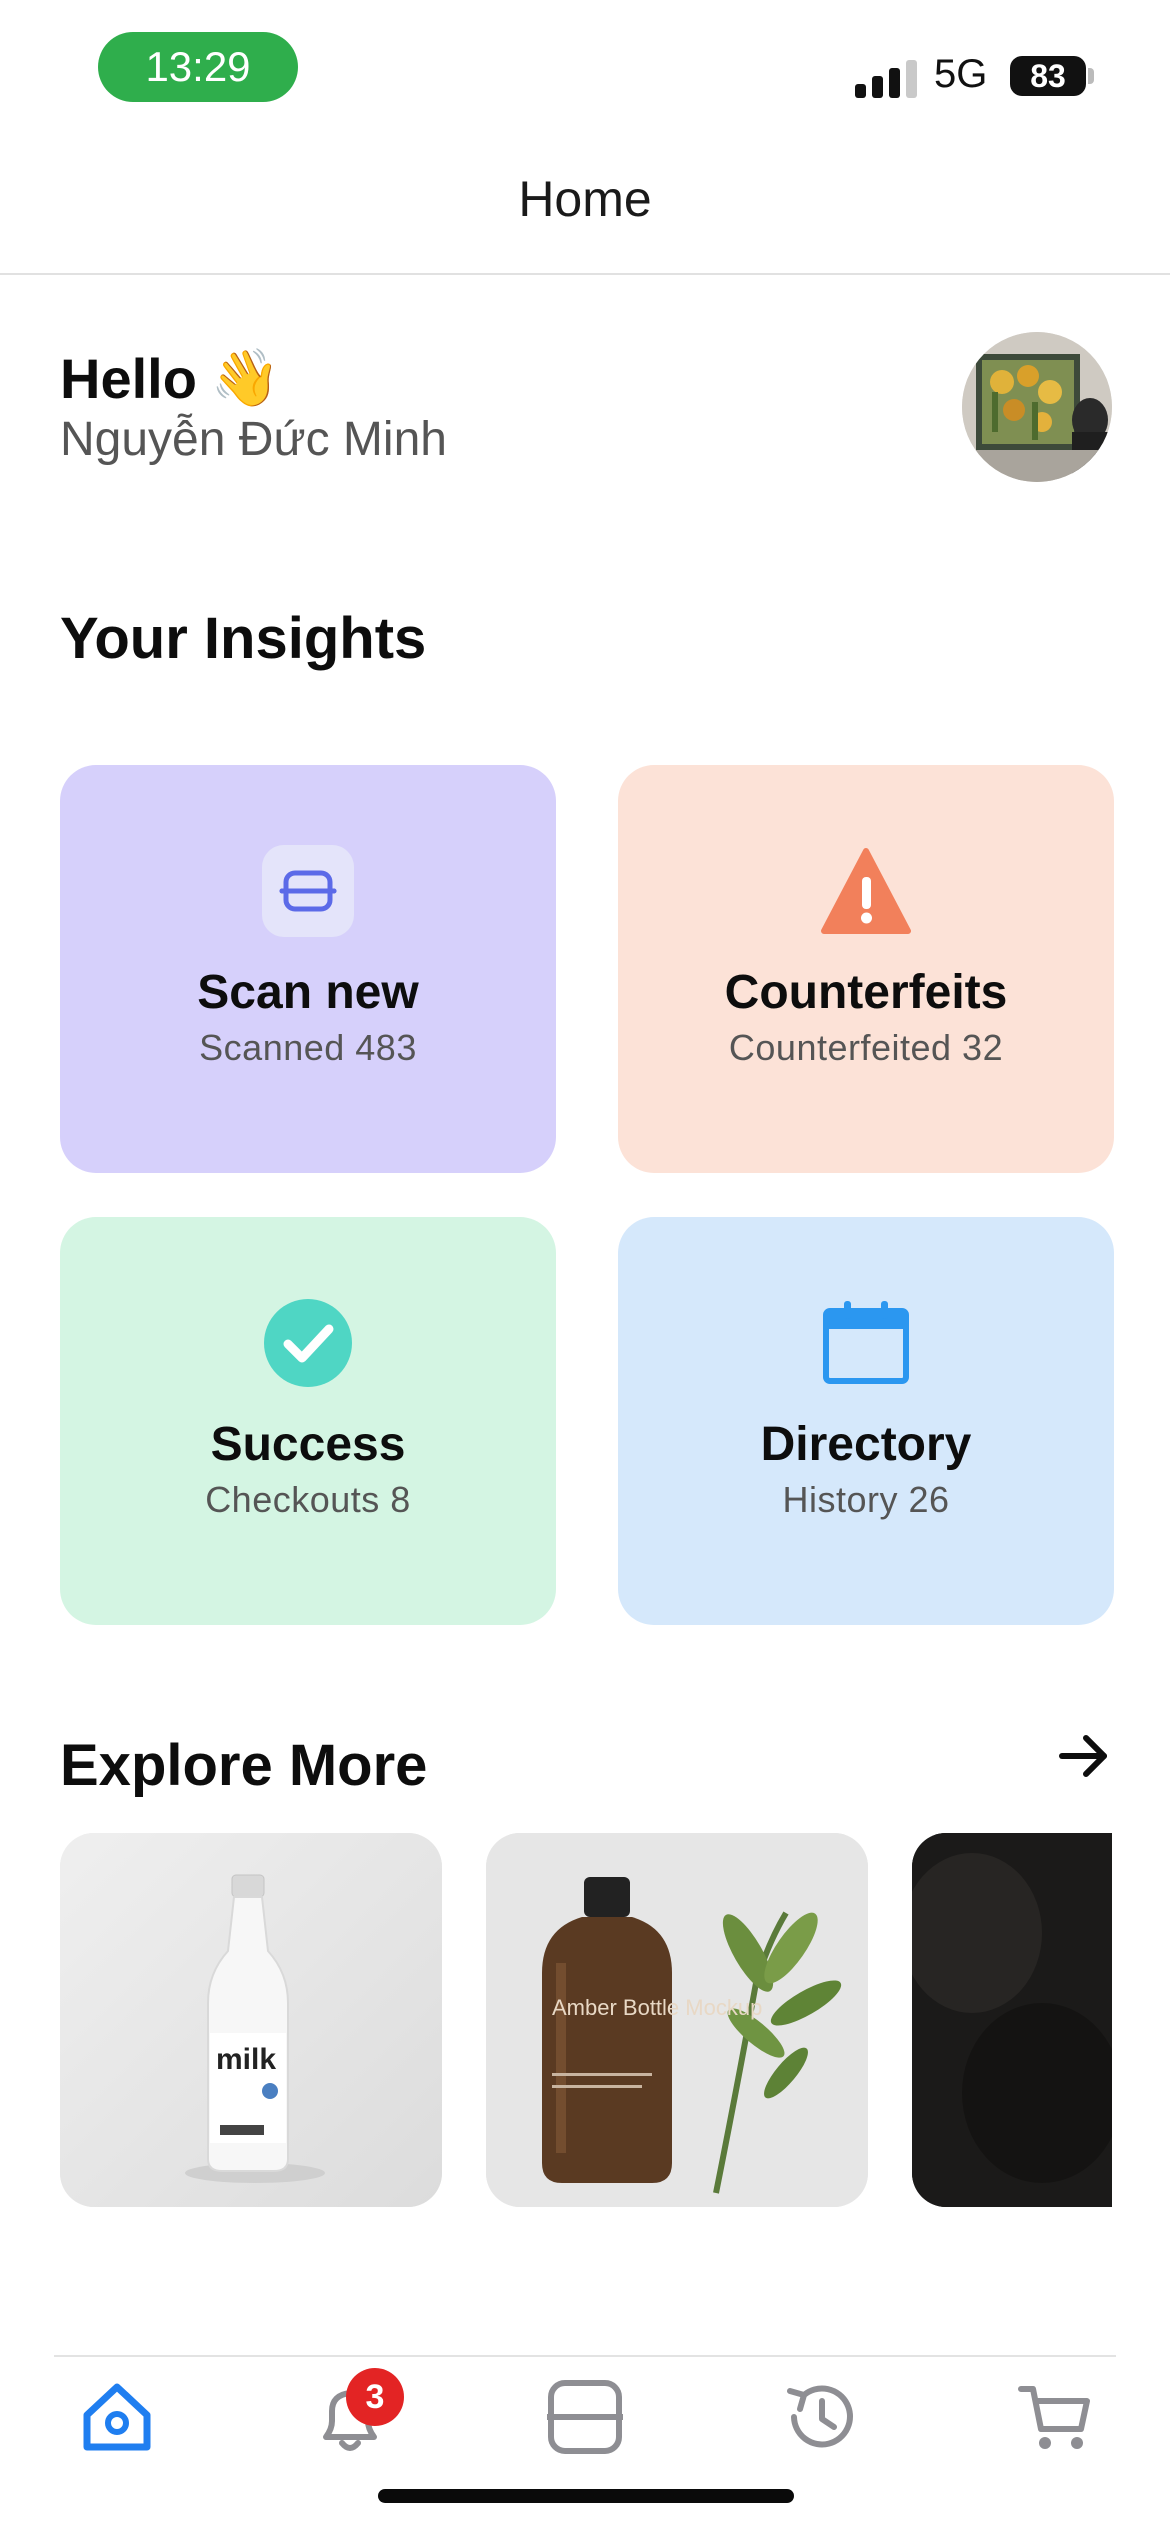 The image size is (1170, 2532). I want to click on card-subtitle: Scanned 483, so click(308, 1047).